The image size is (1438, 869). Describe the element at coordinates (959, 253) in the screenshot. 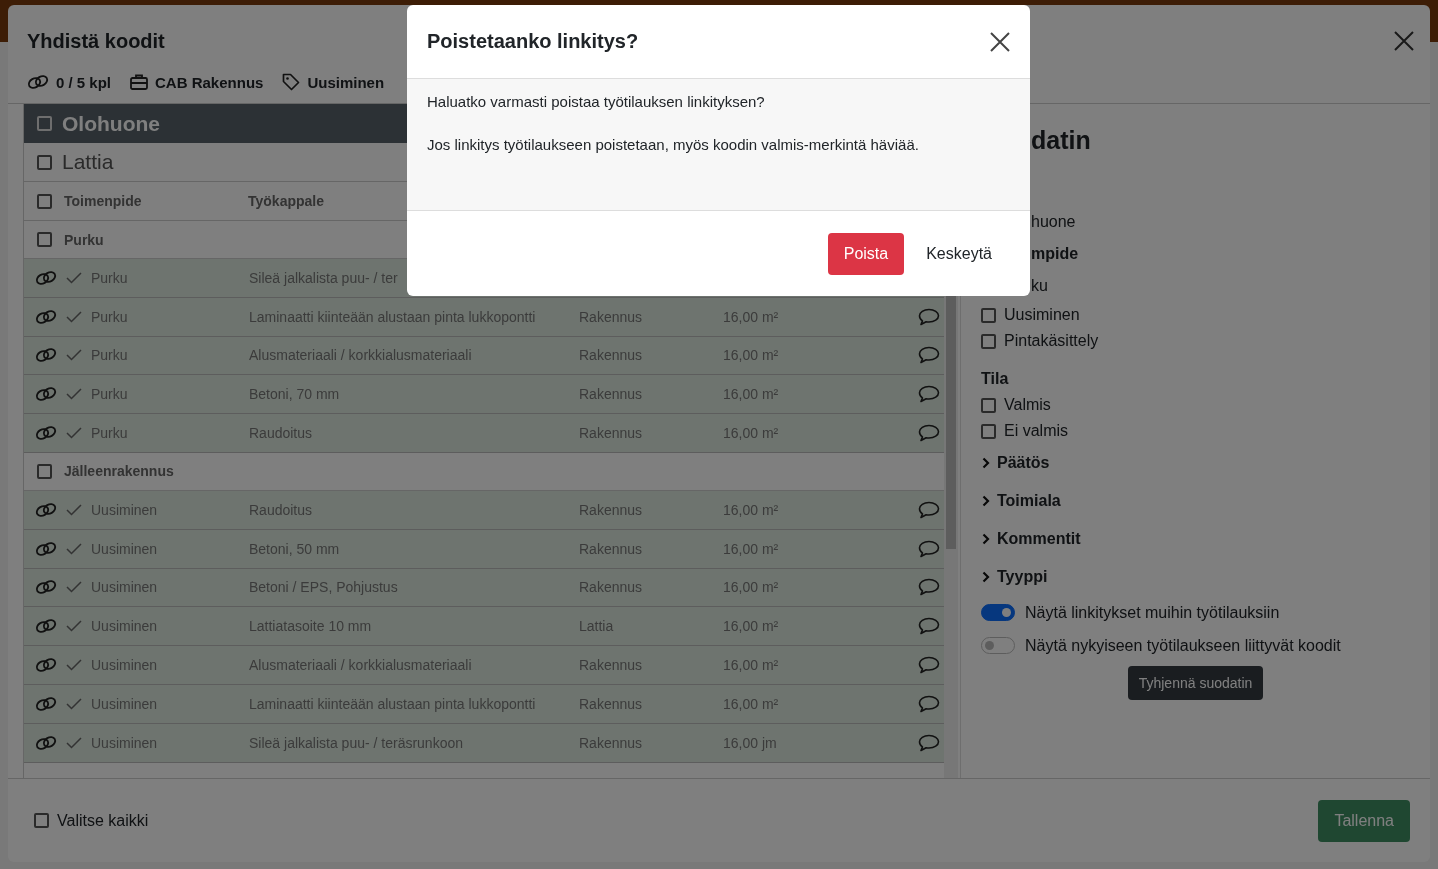

I see `dialog-button: Keskeytä` at that location.